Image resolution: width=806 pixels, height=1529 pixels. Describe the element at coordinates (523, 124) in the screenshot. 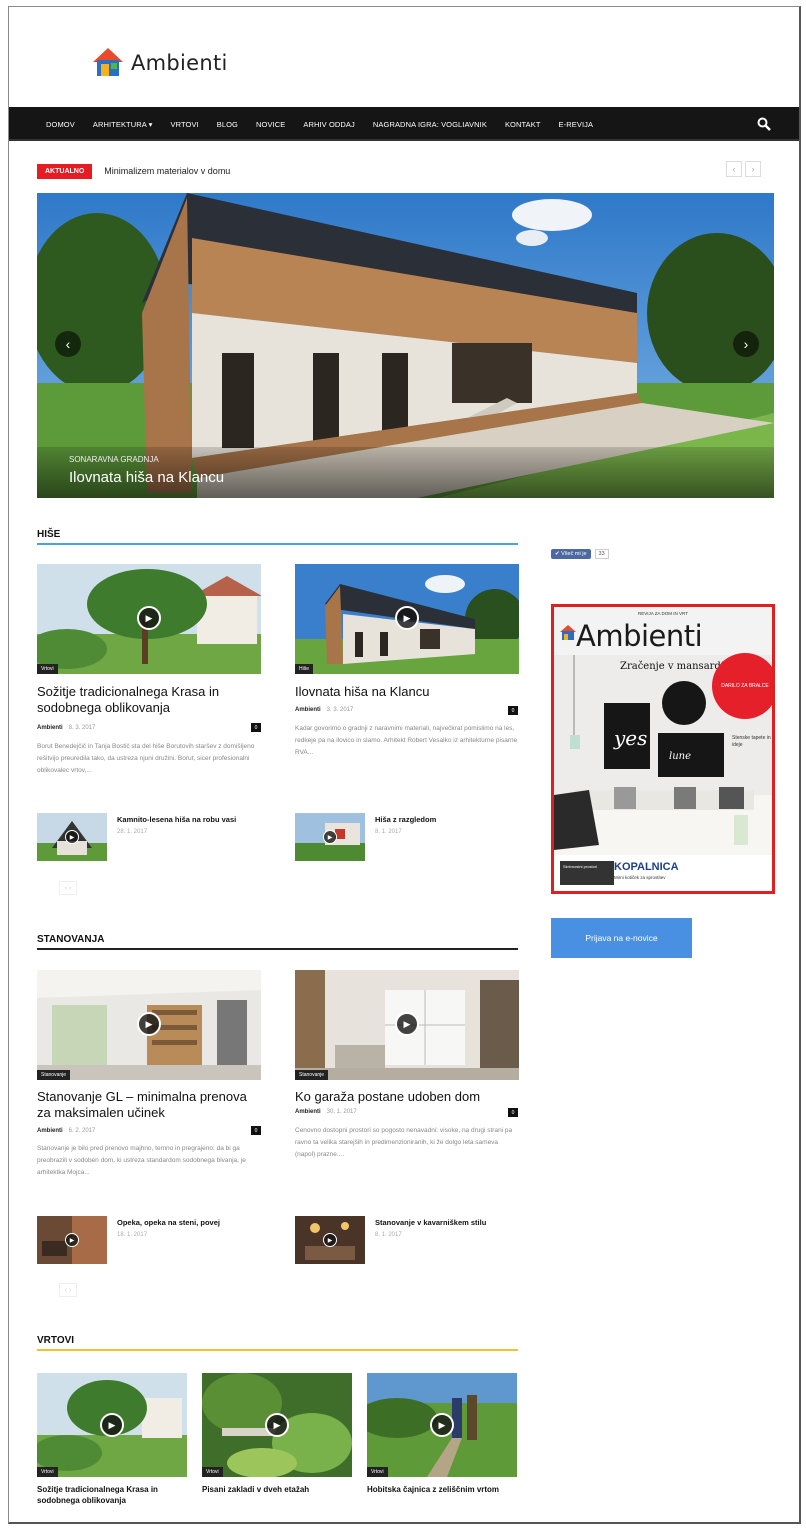

I see `nav-item-kontakt: KONTAKT` at that location.